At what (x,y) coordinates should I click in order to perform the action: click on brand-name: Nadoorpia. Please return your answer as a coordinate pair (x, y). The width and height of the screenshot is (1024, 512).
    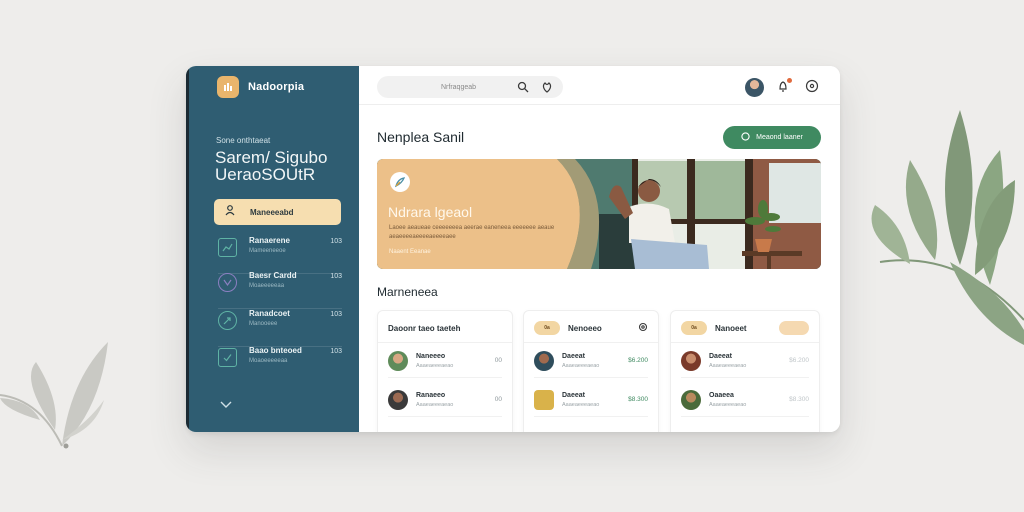
    Looking at the image, I should click on (276, 87).